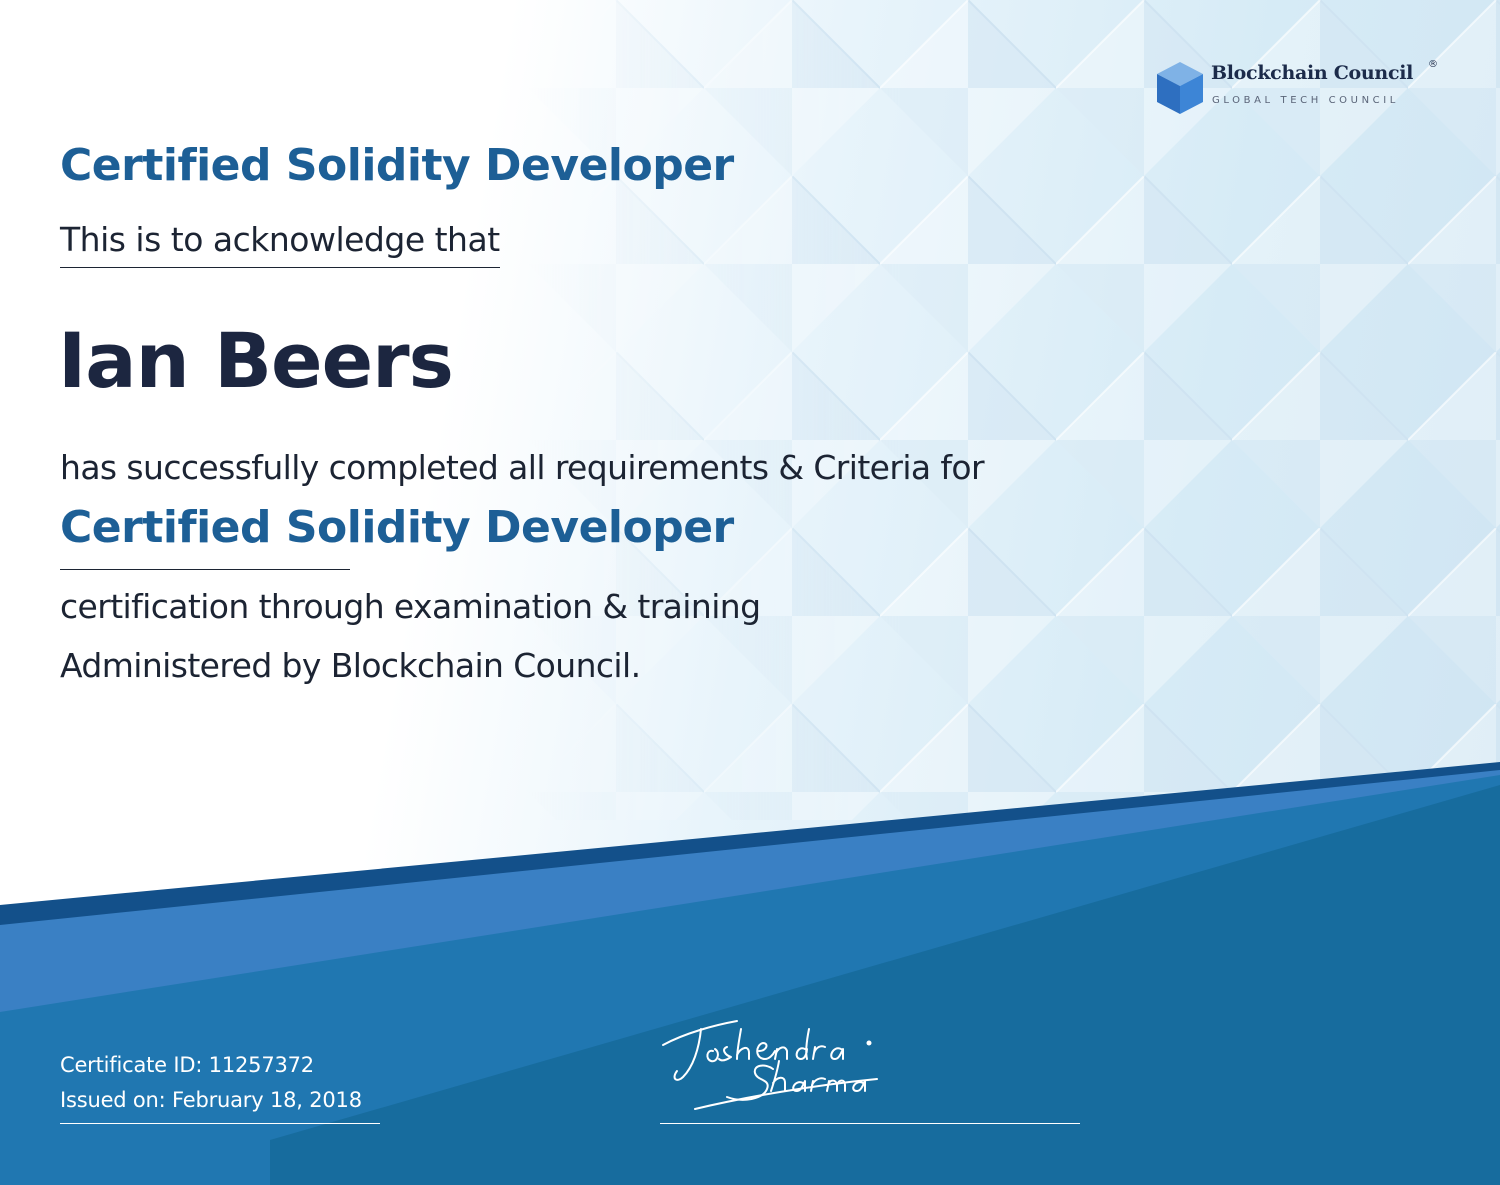 This screenshot has width=1500, height=1185. Describe the element at coordinates (205, 569) in the screenshot. I see `title-underline` at that location.